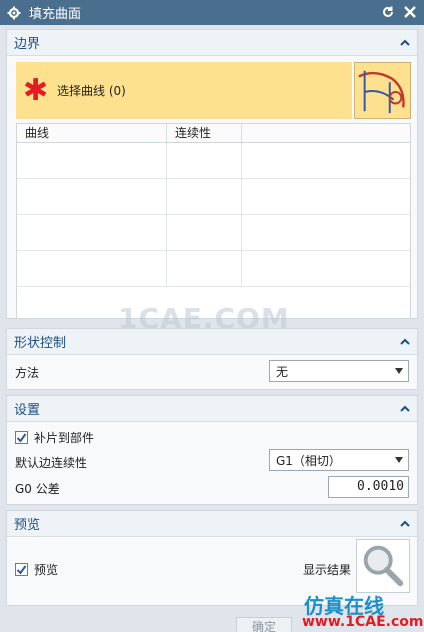 The image size is (424, 632). I want to click on shape-control-header-label: 形状控制, so click(40, 343).